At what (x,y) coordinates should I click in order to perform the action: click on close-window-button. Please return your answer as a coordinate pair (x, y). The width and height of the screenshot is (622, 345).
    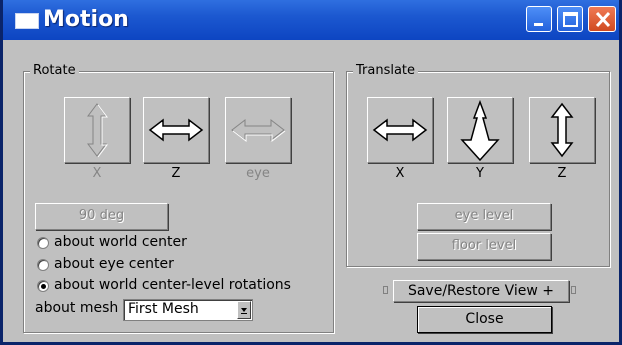
    Looking at the image, I should click on (602, 19).